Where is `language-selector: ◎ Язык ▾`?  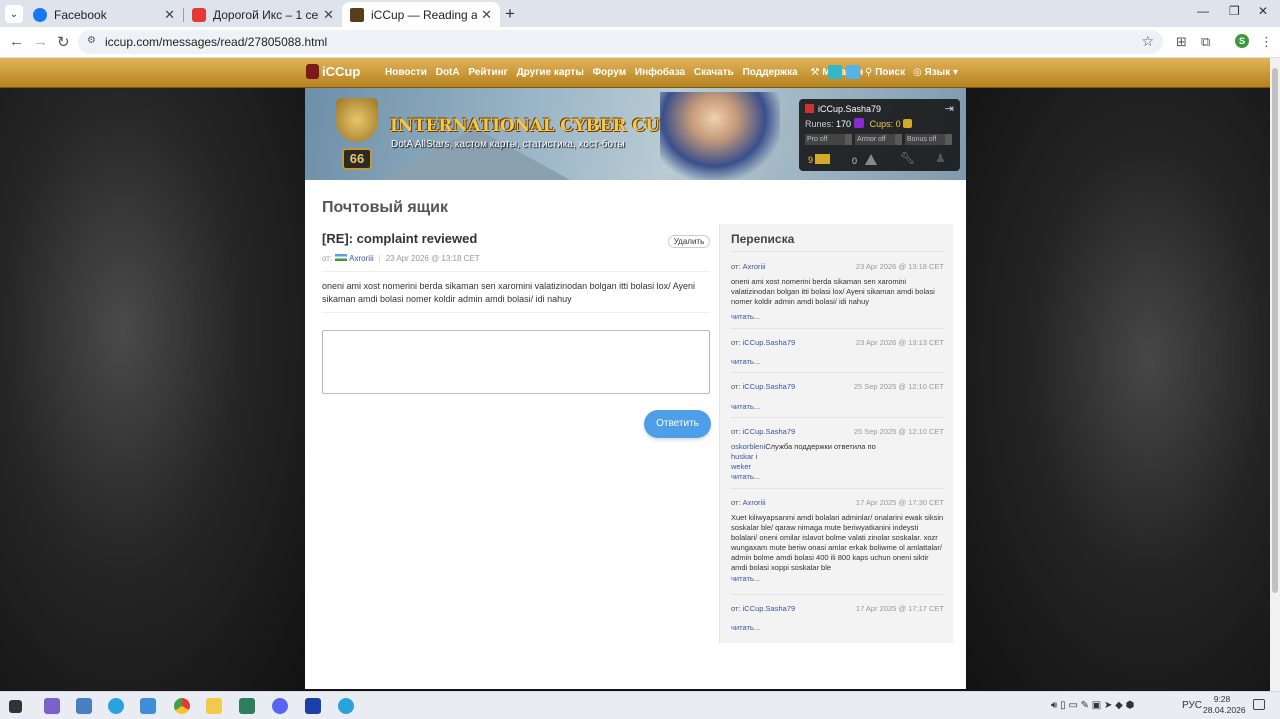
language-selector: ◎ Язык ▾ is located at coordinates (935, 72).